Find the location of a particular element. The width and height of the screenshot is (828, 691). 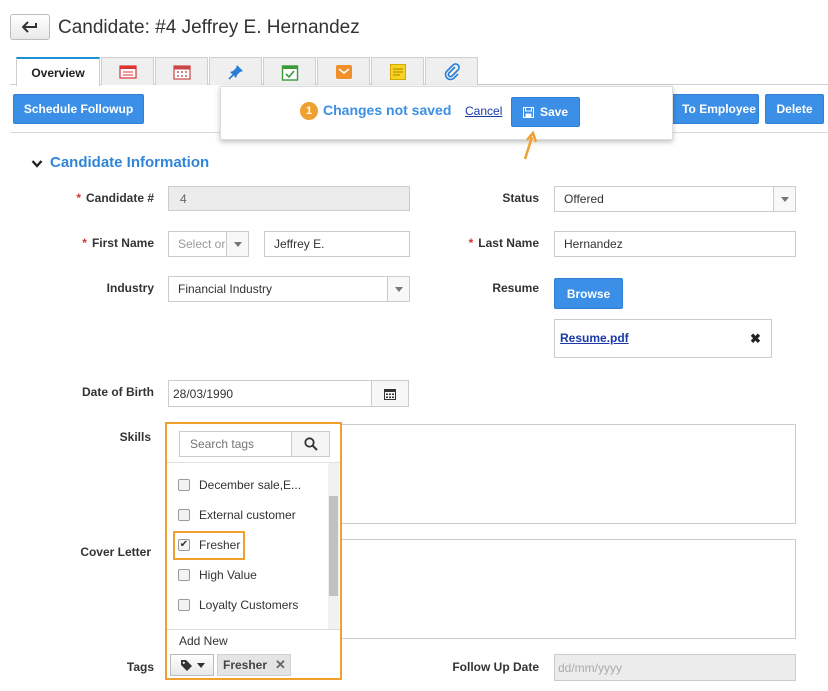

tag-picker-button is located at coordinates (192, 665).